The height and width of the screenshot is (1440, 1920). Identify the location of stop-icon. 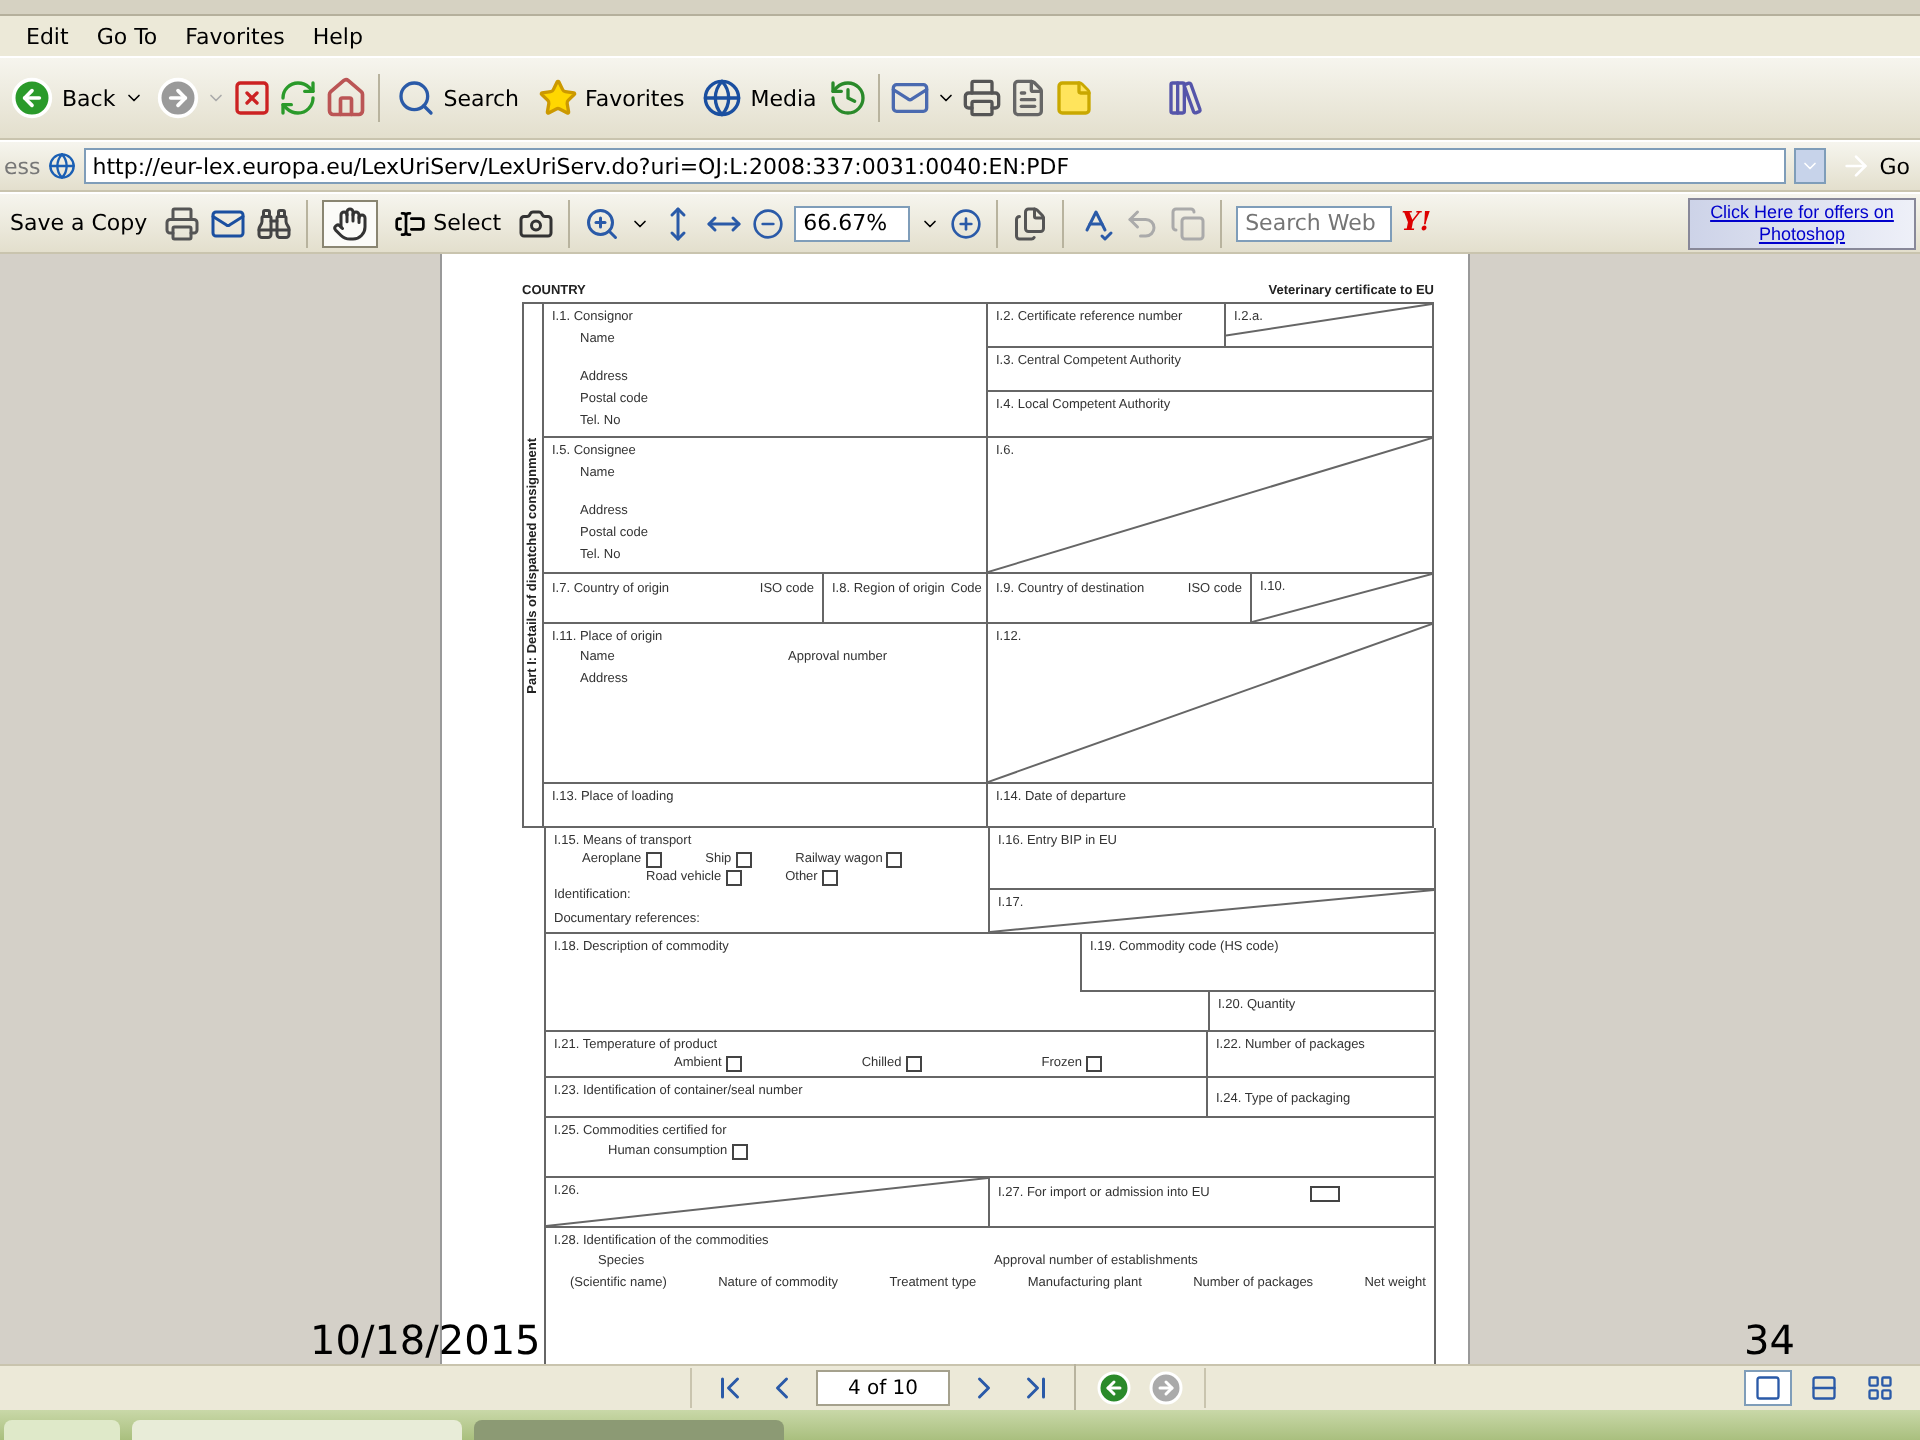
(251, 98).